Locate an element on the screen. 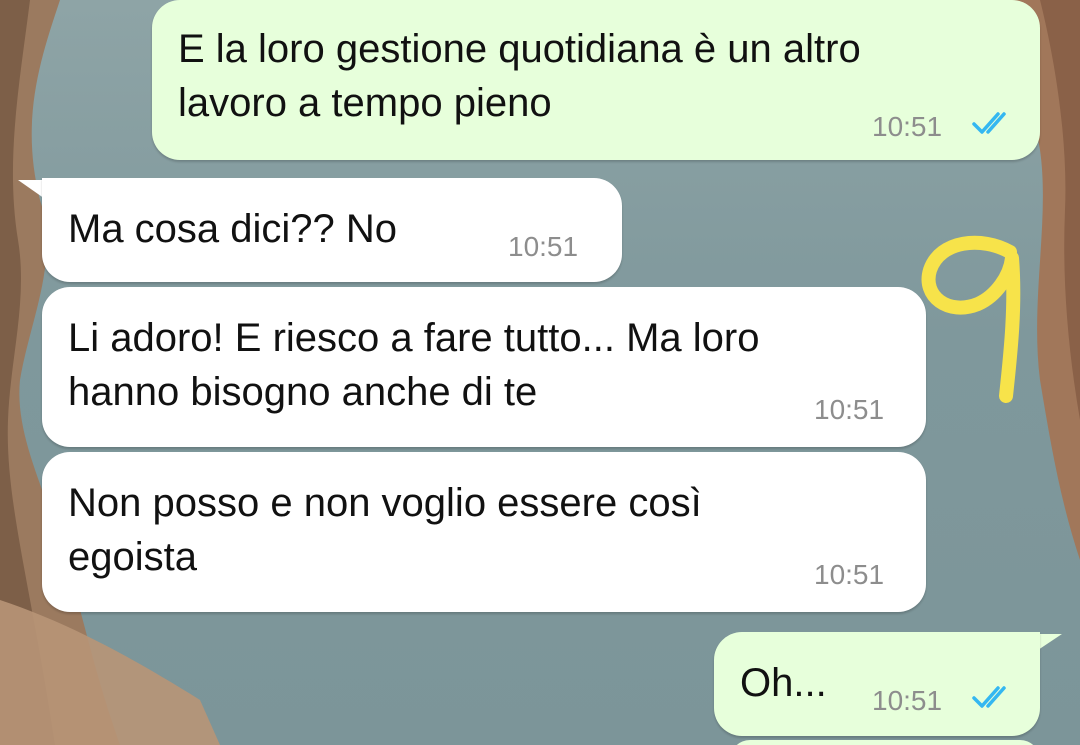 Image resolution: width=1080 pixels, height=745 pixels. message-bubble-outgoing: Oh... 10:51 is located at coordinates (877, 684).